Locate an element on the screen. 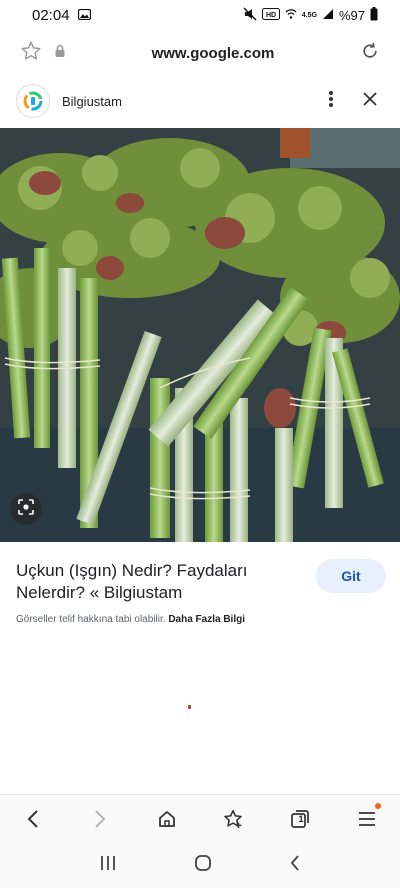  url-bar: www.google.com is located at coordinates (200, 53).